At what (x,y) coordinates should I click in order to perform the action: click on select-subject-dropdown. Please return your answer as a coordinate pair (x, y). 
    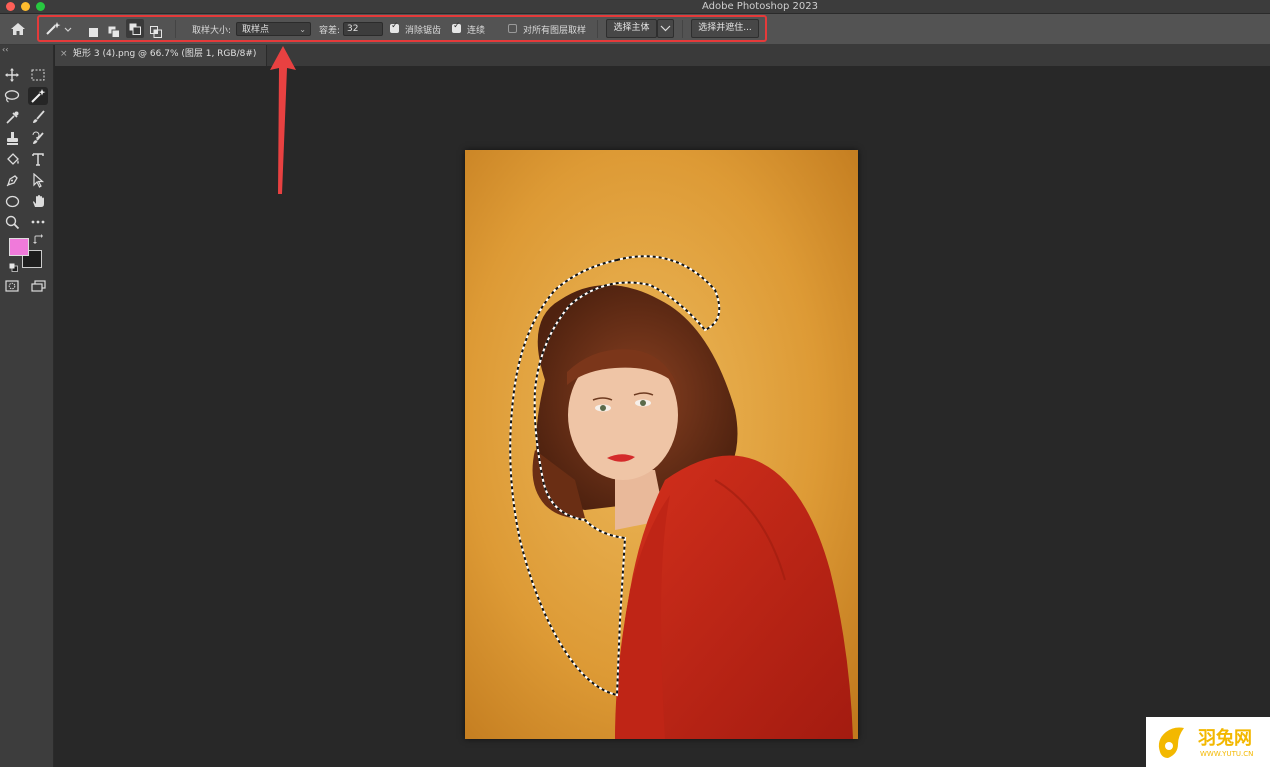
    Looking at the image, I should click on (665, 28).